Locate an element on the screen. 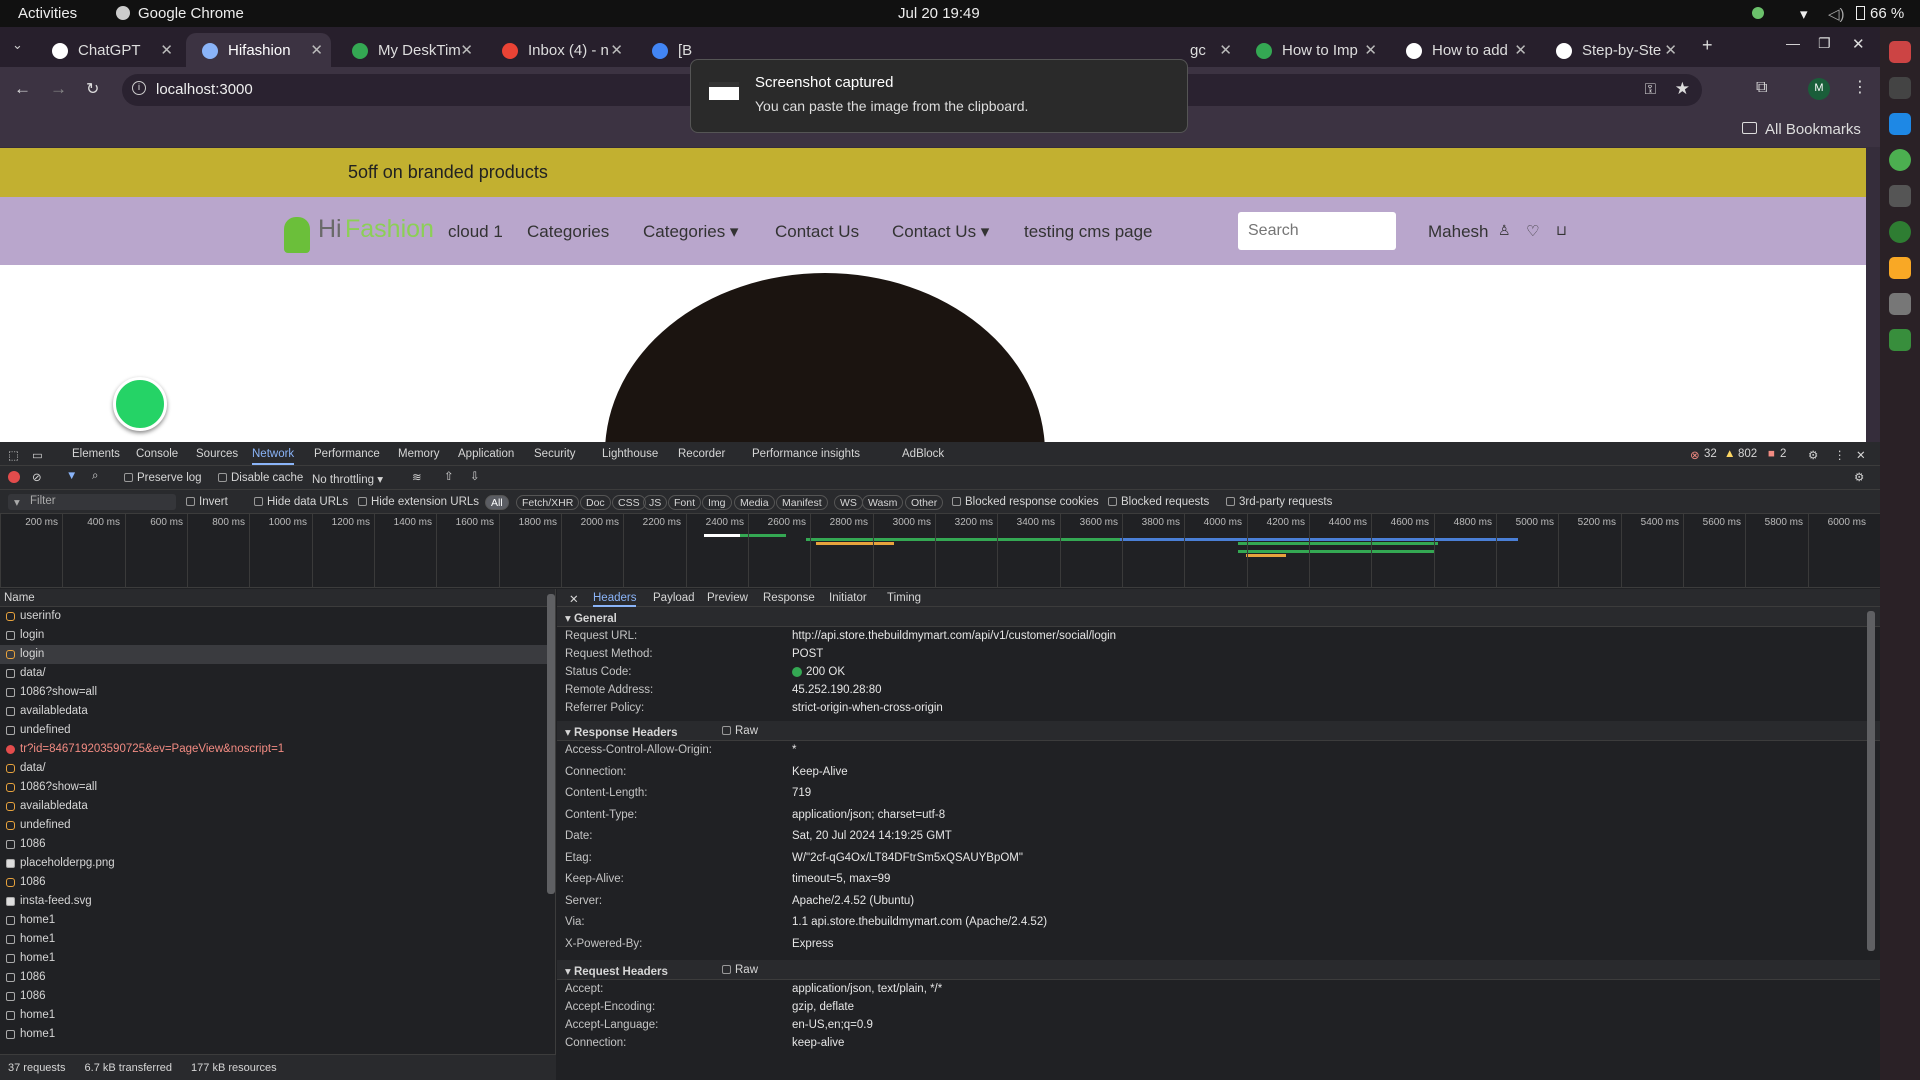  tab-headers: Headers is located at coordinates (615, 599).